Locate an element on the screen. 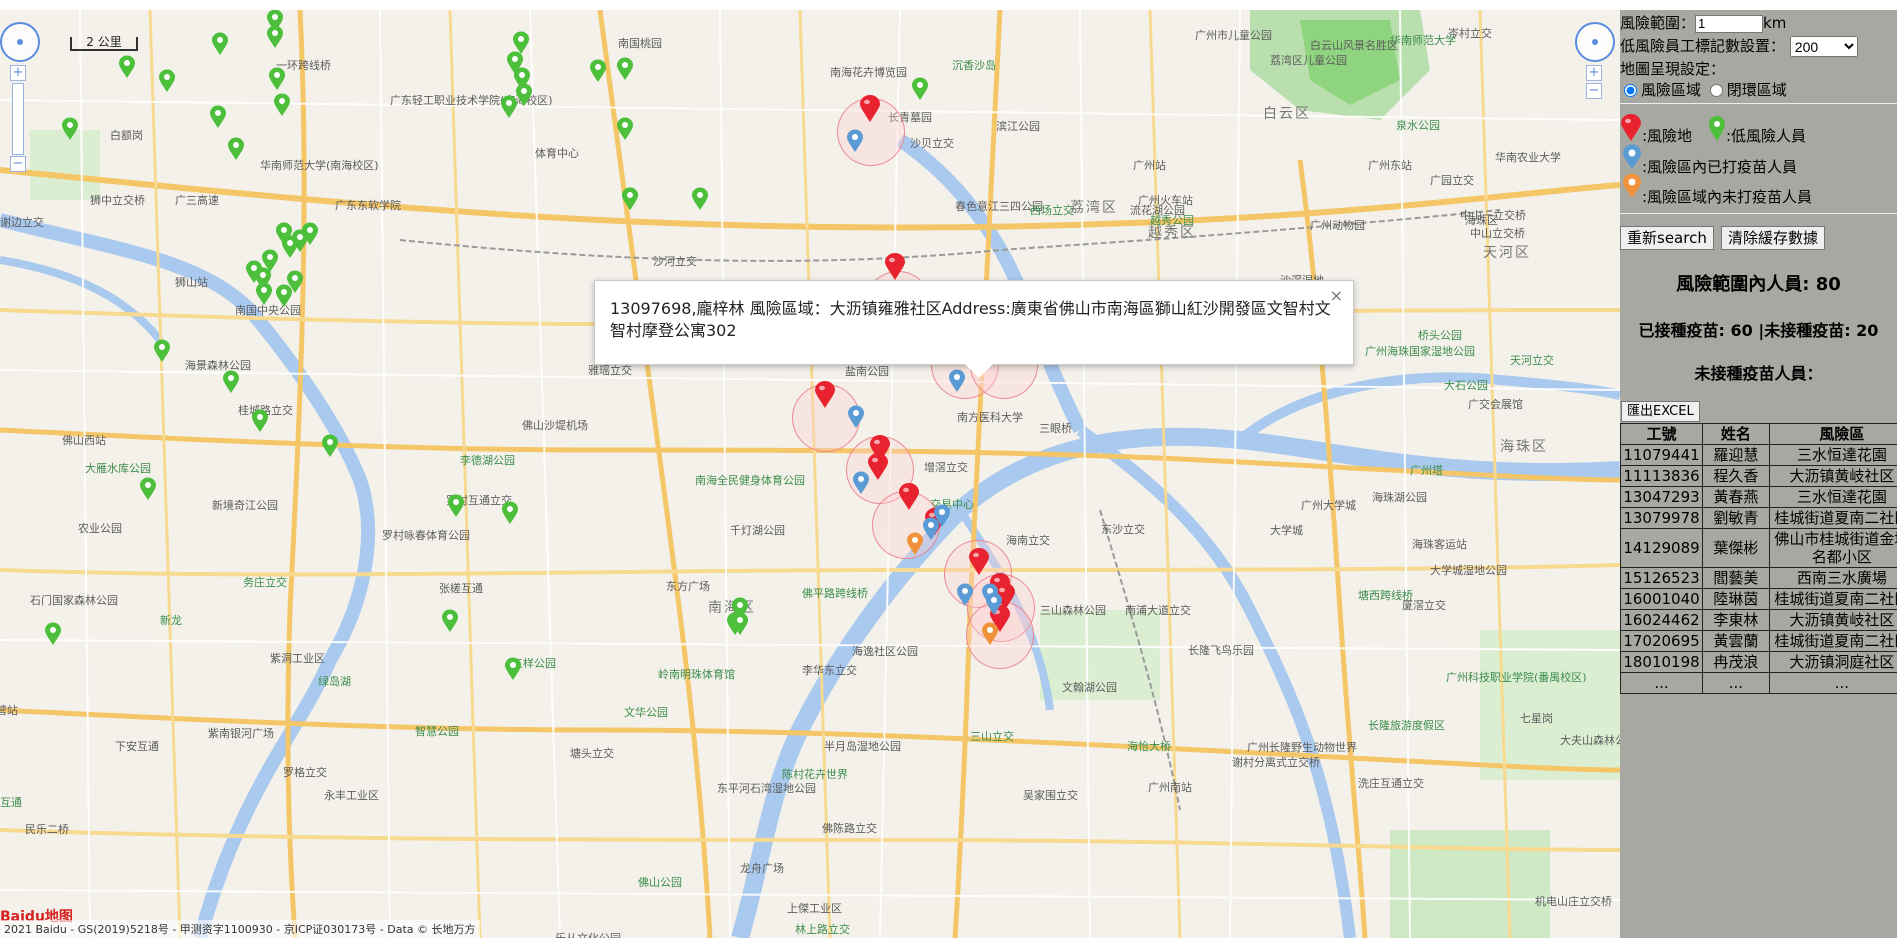  place-label: 李华东立交 is located at coordinates (829, 670).